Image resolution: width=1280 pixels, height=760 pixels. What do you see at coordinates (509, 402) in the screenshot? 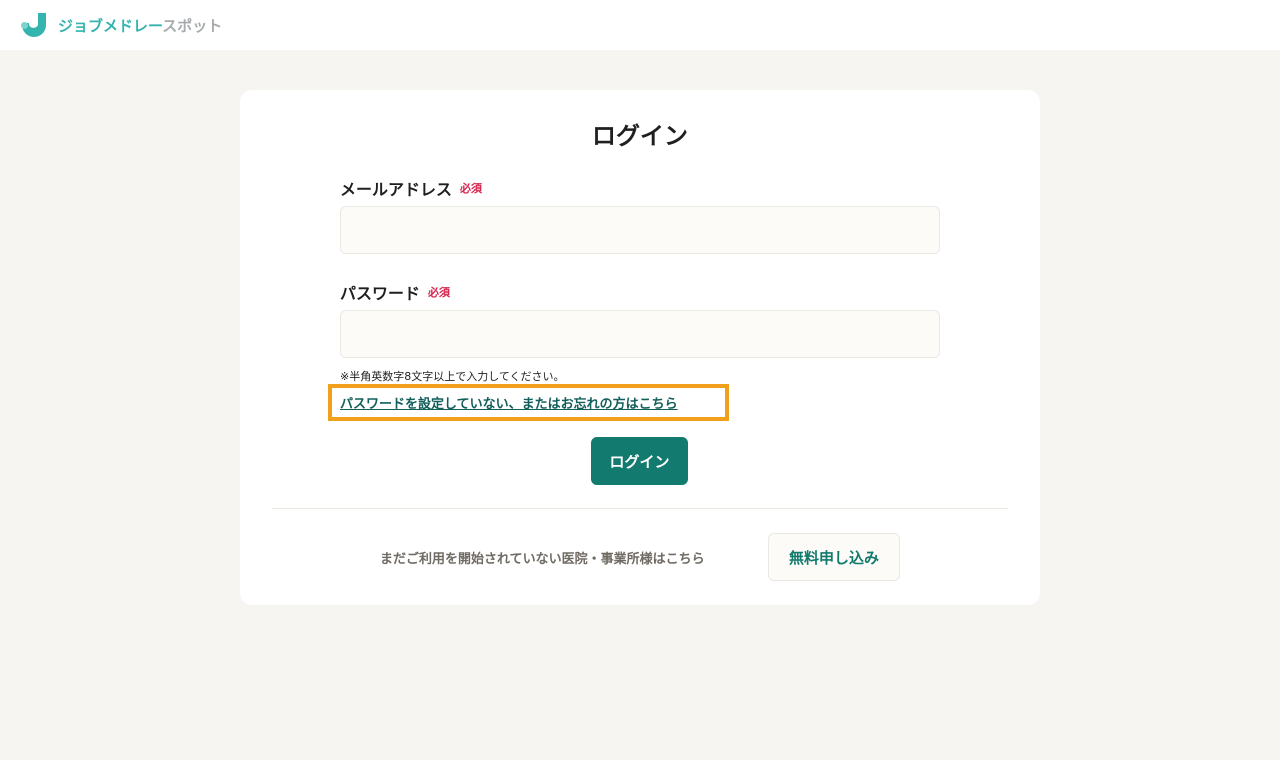
I see `forgot-password-link: パスワードを設定していない、またはお忘れの方はこちら` at bounding box center [509, 402].